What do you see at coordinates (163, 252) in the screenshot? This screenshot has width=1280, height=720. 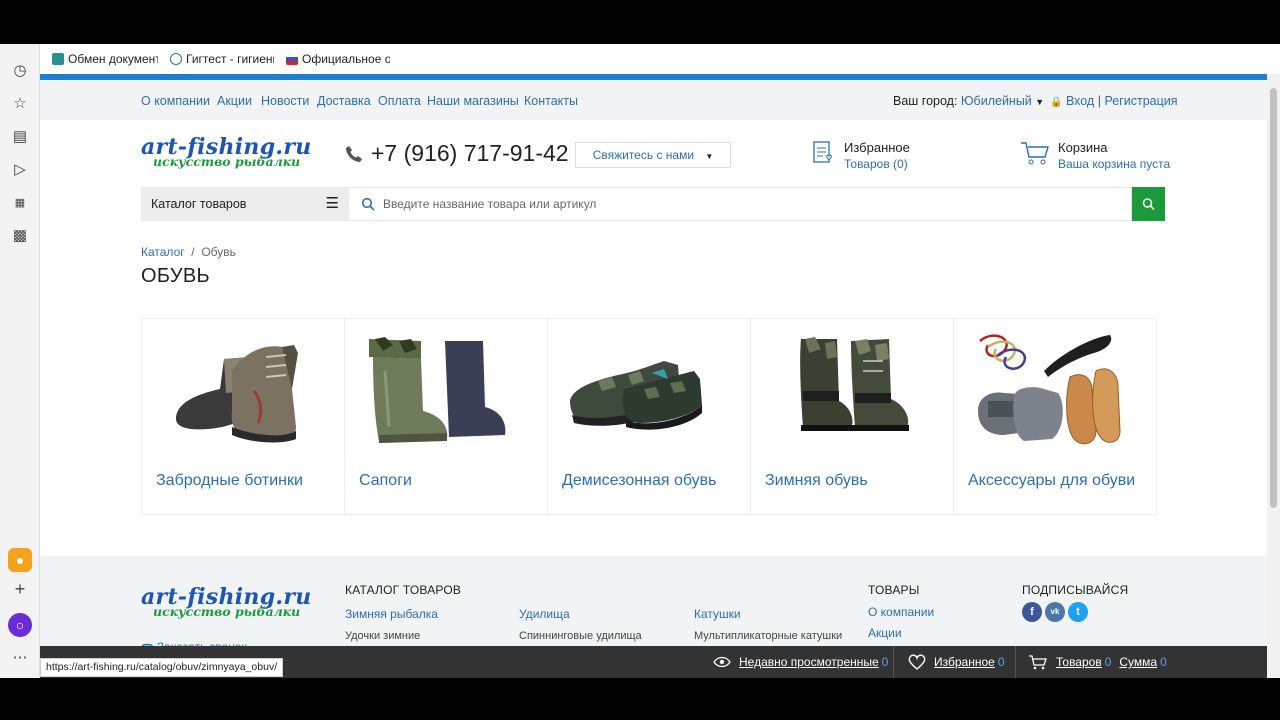 I see `breadcrumb-catalog-link: Каталог` at bounding box center [163, 252].